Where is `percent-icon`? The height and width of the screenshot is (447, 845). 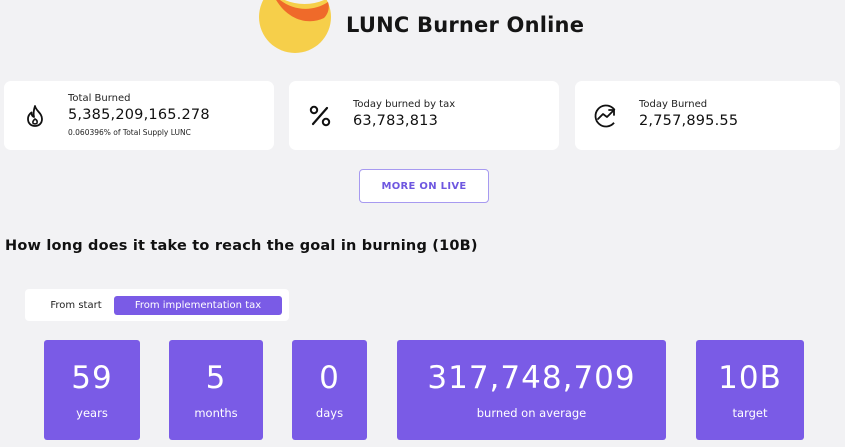
percent-icon is located at coordinates (320, 116).